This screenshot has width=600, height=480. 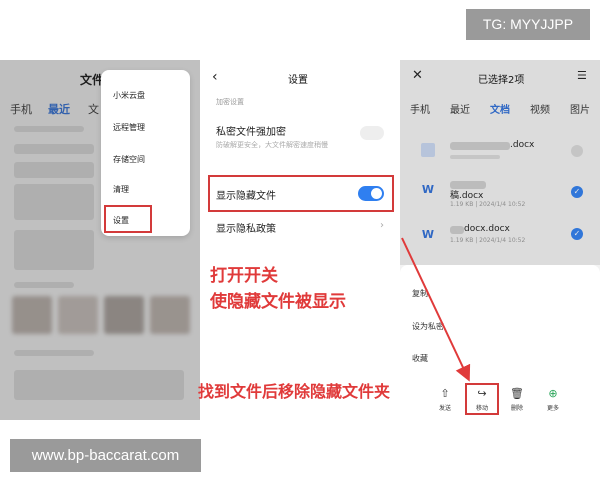 I want to click on arrow-line, so click(x=436, y=309).